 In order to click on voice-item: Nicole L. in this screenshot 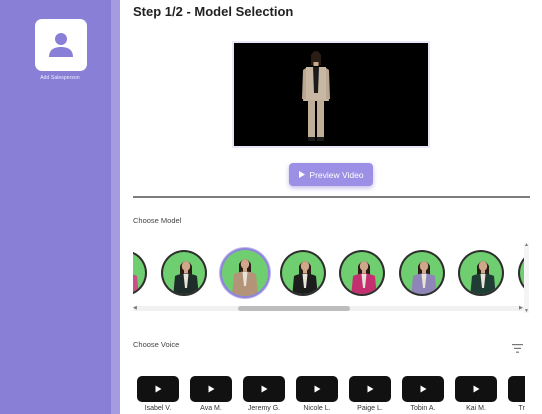, I will do `click(317, 394)`.